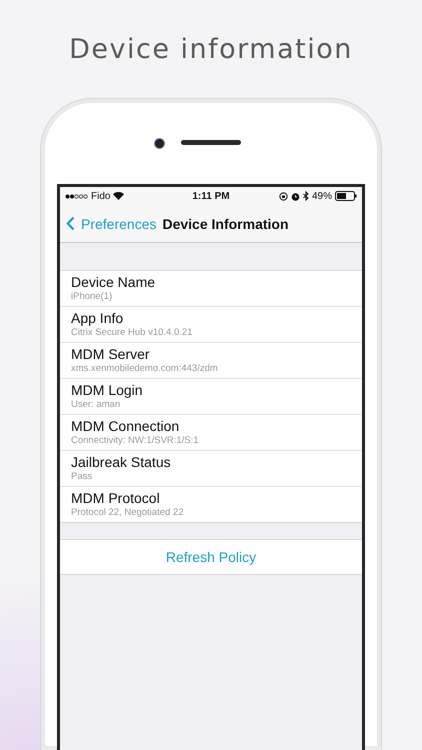  Describe the element at coordinates (132, 333) in the screenshot. I see `row-value: Citrix Secure Hub v10.4.0.21` at that location.